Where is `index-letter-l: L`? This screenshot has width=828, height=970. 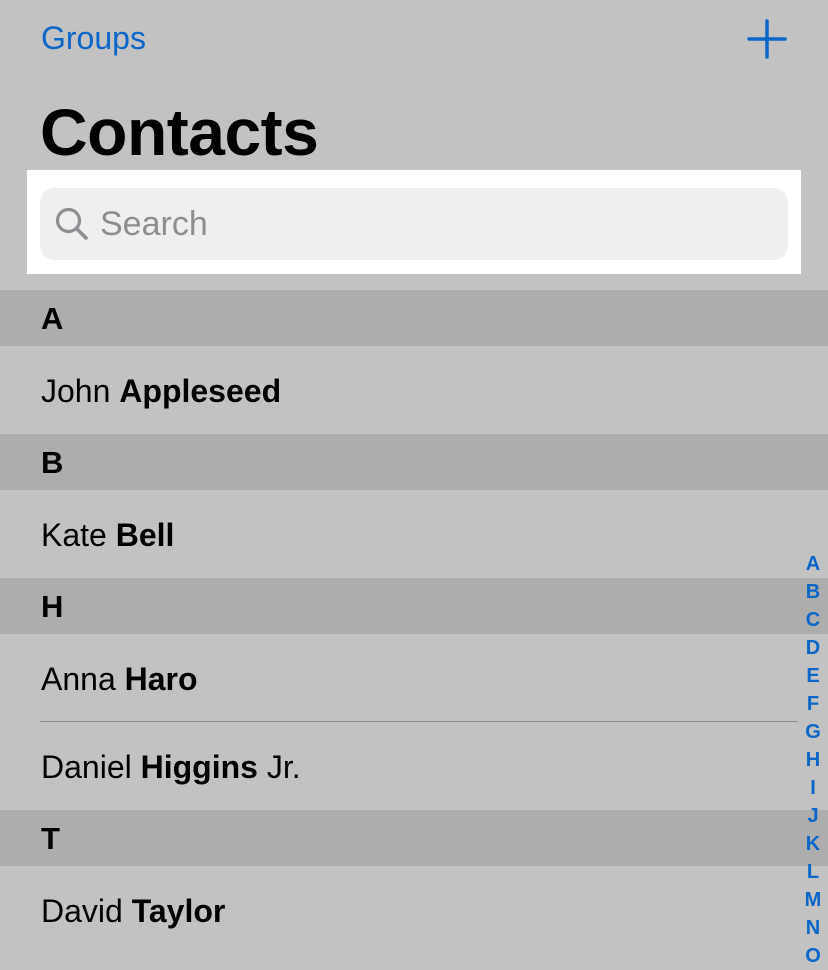
index-letter-l: L is located at coordinates (813, 872).